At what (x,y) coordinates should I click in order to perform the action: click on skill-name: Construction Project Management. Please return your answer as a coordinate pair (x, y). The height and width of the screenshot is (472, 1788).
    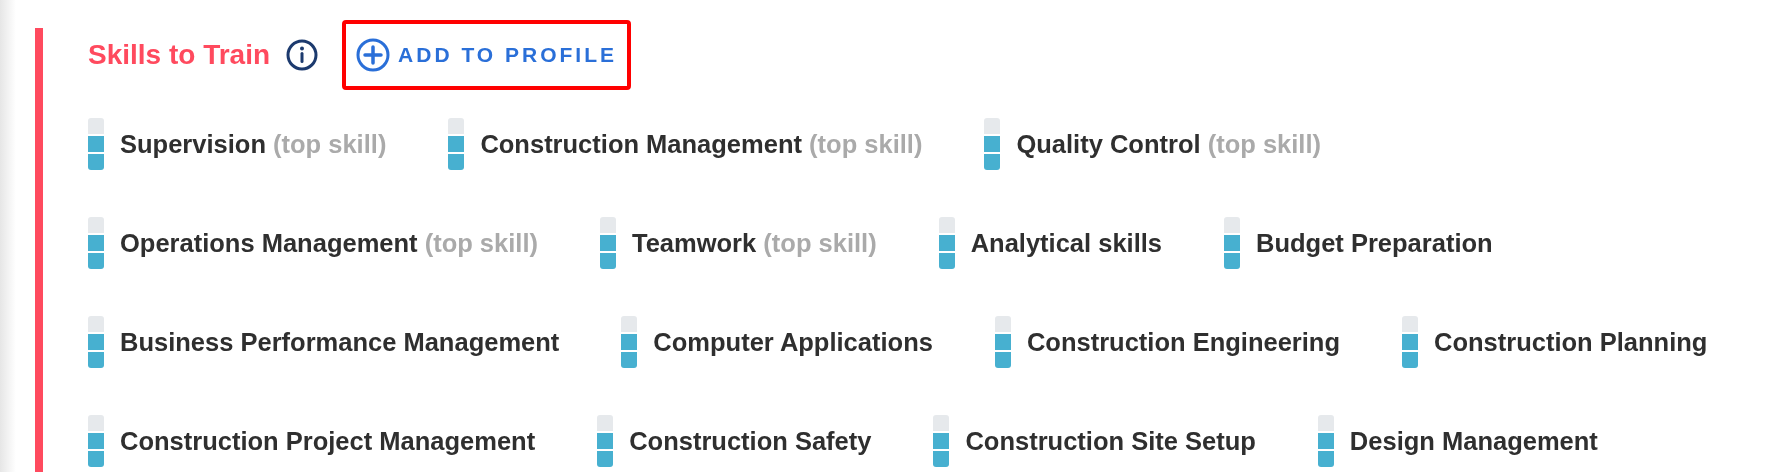
    Looking at the image, I should click on (328, 441).